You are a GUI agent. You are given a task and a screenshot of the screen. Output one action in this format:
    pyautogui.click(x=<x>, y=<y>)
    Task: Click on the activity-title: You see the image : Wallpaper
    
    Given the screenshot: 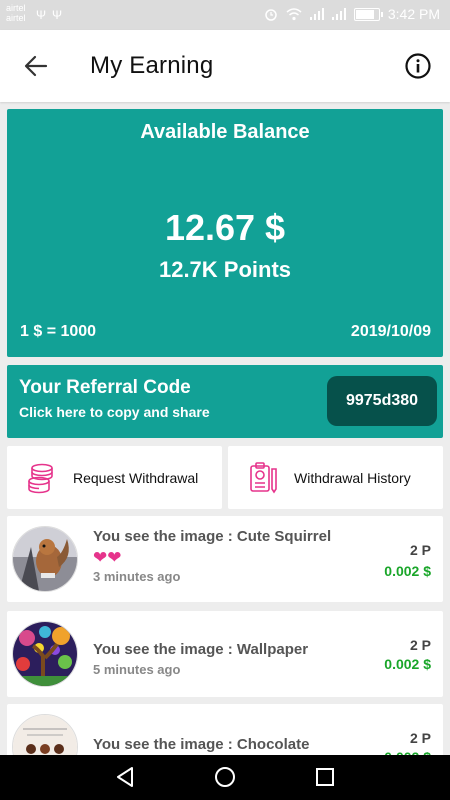 What is the action you would take?
    pyautogui.click(x=201, y=649)
    